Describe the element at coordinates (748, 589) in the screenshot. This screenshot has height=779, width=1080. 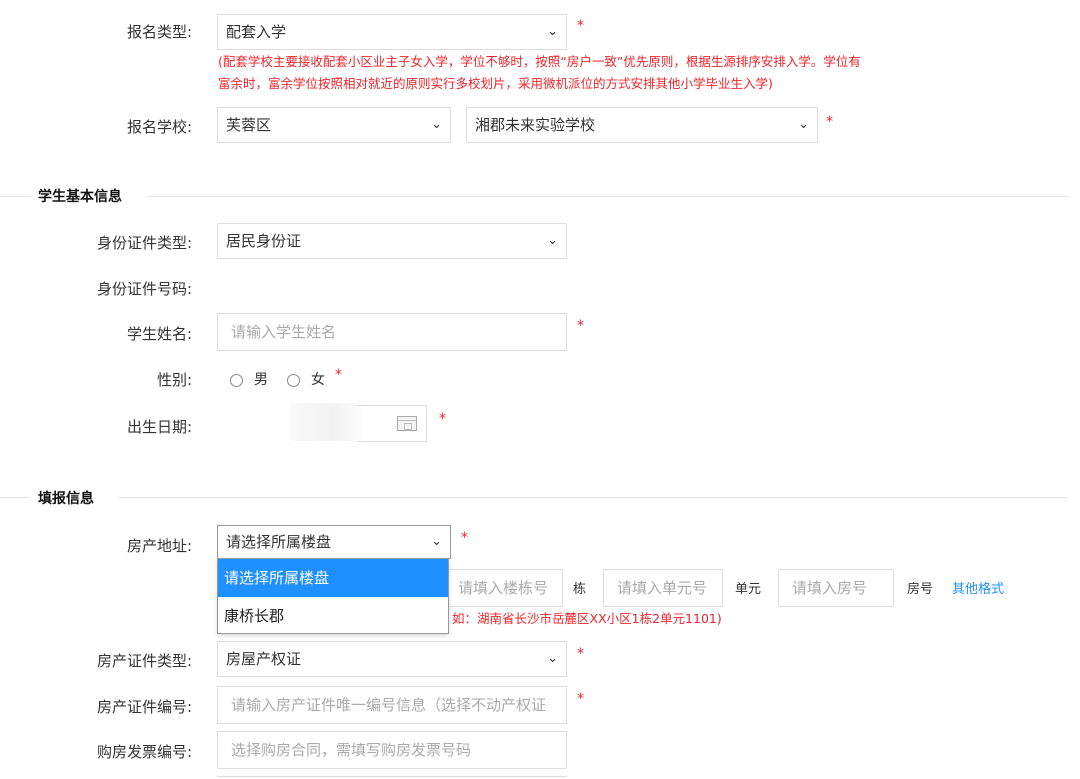
I see `unit-unit-label: 单元` at that location.